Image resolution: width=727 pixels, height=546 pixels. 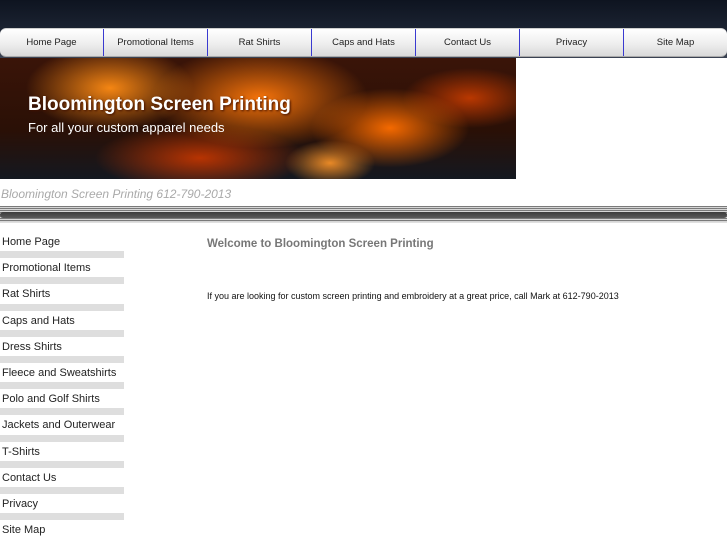 I want to click on sidebar-item-fleece-and-sweatshirts: Fleece and Sweatshirts, so click(x=62, y=376).